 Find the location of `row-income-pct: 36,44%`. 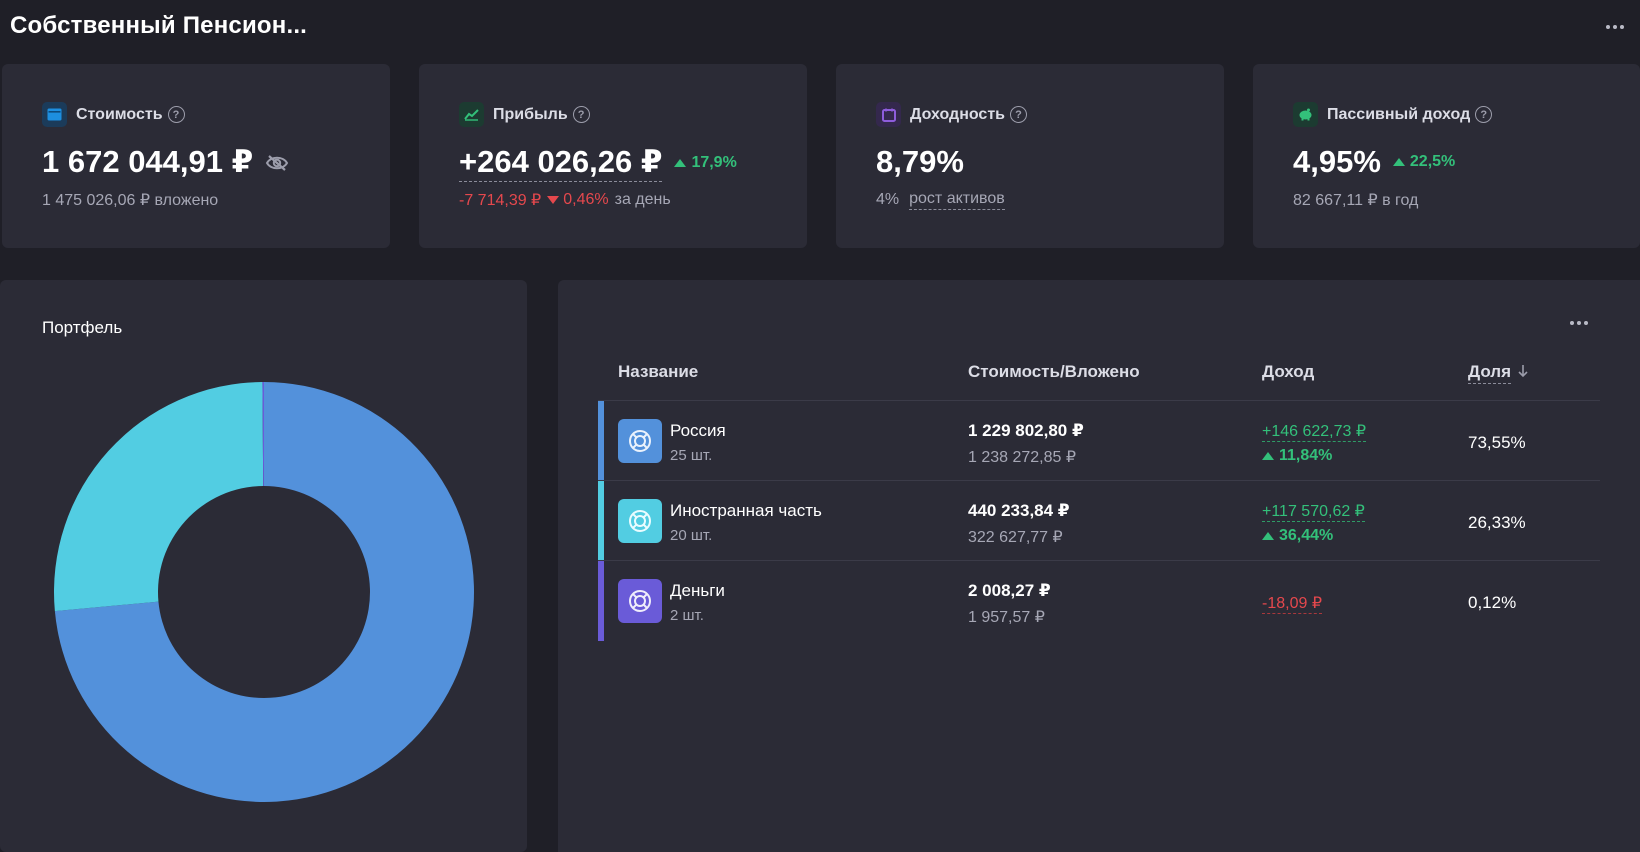

row-income-pct: 36,44% is located at coordinates (1306, 535).